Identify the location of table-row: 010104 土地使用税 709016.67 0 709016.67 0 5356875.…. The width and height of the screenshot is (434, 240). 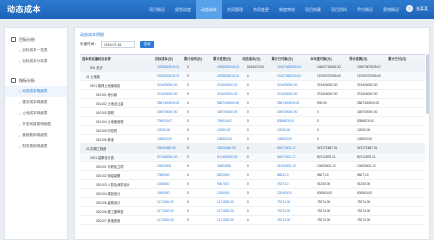
(252, 121).